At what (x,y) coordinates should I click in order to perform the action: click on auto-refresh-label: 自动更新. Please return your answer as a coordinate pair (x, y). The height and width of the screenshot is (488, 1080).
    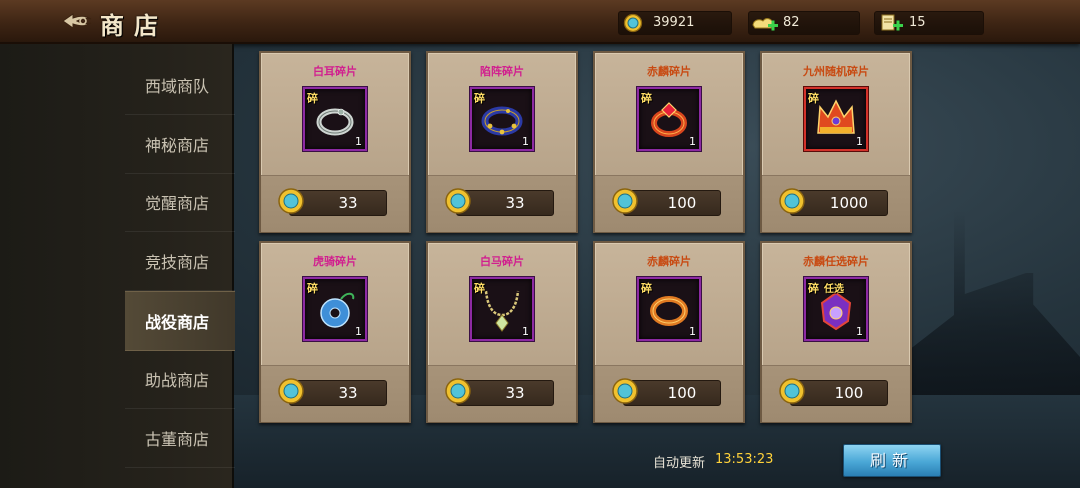
    Looking at the image, I should click on (679, 463).